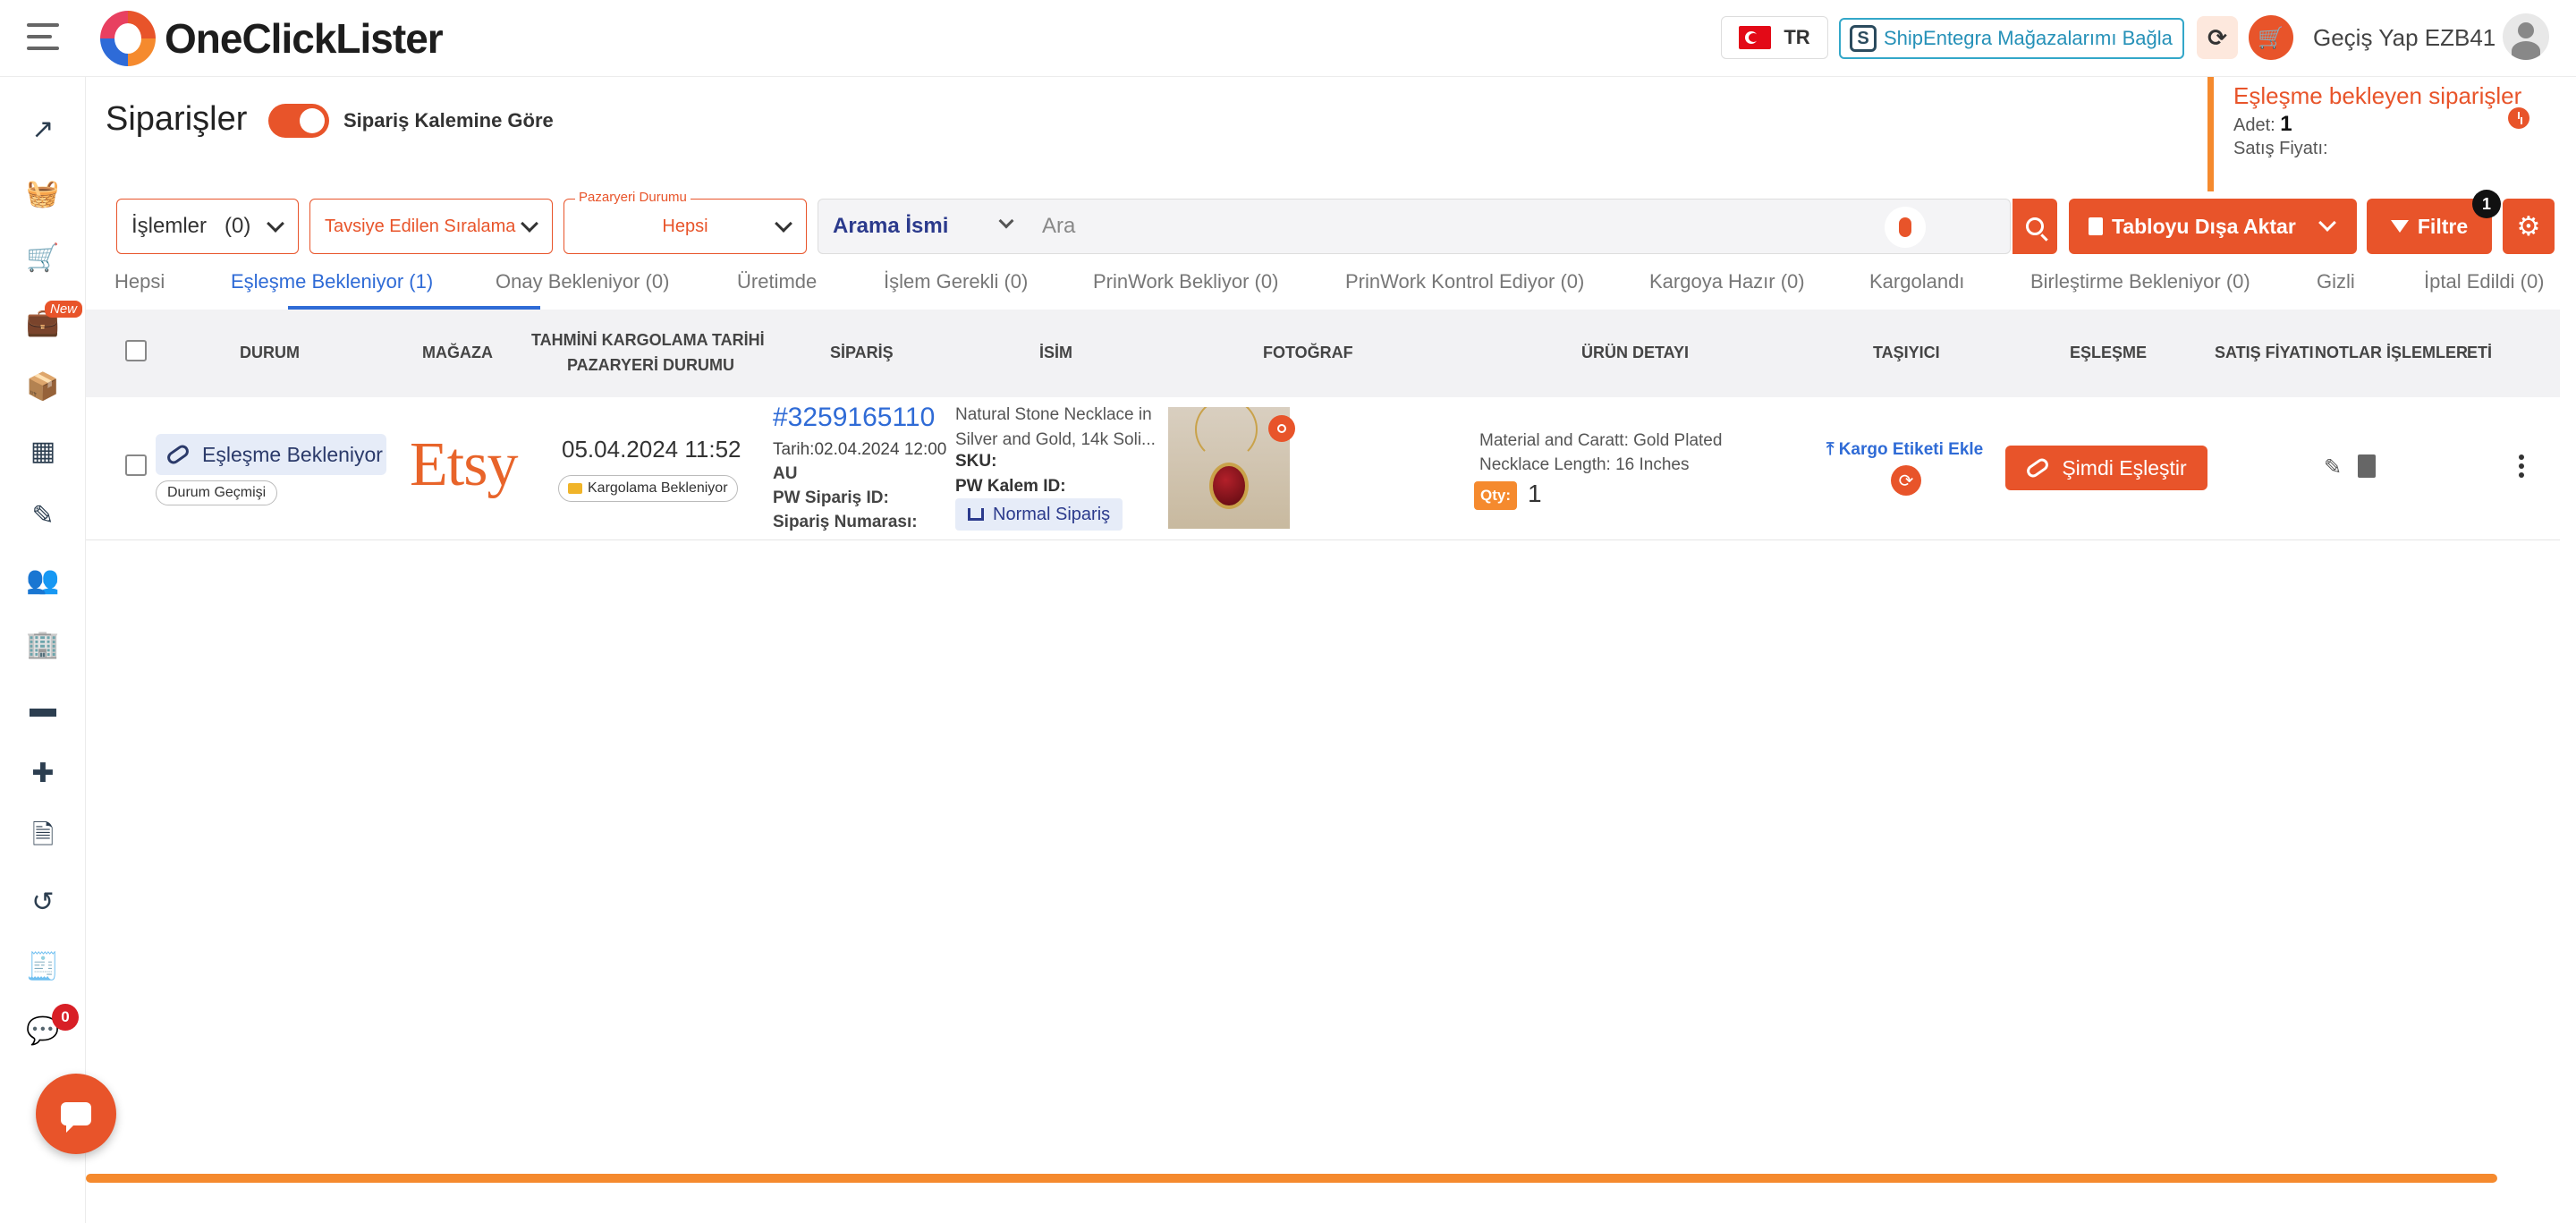  What do you see at coordinates (1905, 227) in the screenshot?
I see `voice-search-button` at bounding box center [1905, 227].